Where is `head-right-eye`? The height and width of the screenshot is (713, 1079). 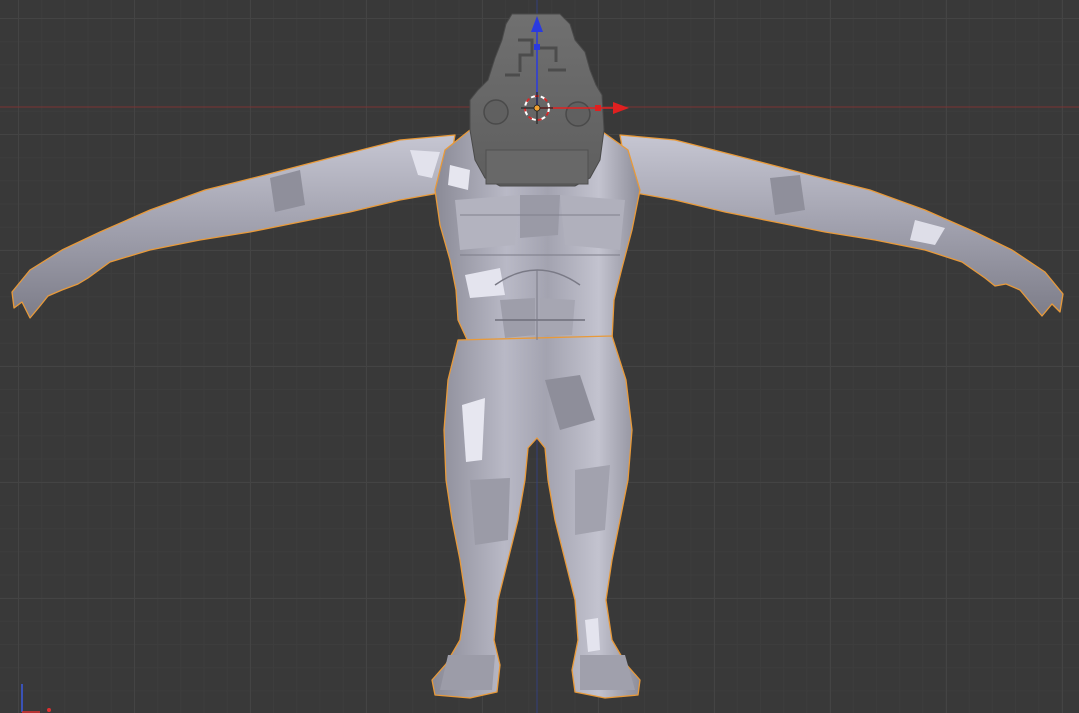 head-right-eye is located at coordinates (578, 114).